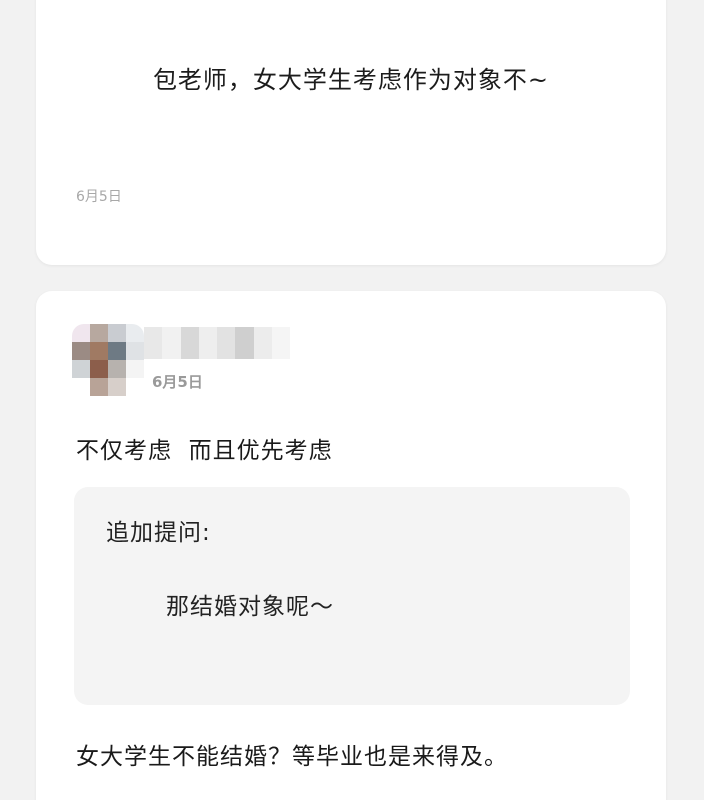 This screenshot has height=800, width=704. Describe the element at coordinates (158, 533) in the screenshot. I see `followup-label: 追加提问:` at that location.